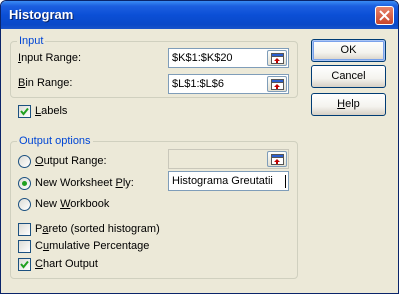 The image size is (399, 294). I want to click on bin-range-field: $L$1:$L$6, so click(228, 84).